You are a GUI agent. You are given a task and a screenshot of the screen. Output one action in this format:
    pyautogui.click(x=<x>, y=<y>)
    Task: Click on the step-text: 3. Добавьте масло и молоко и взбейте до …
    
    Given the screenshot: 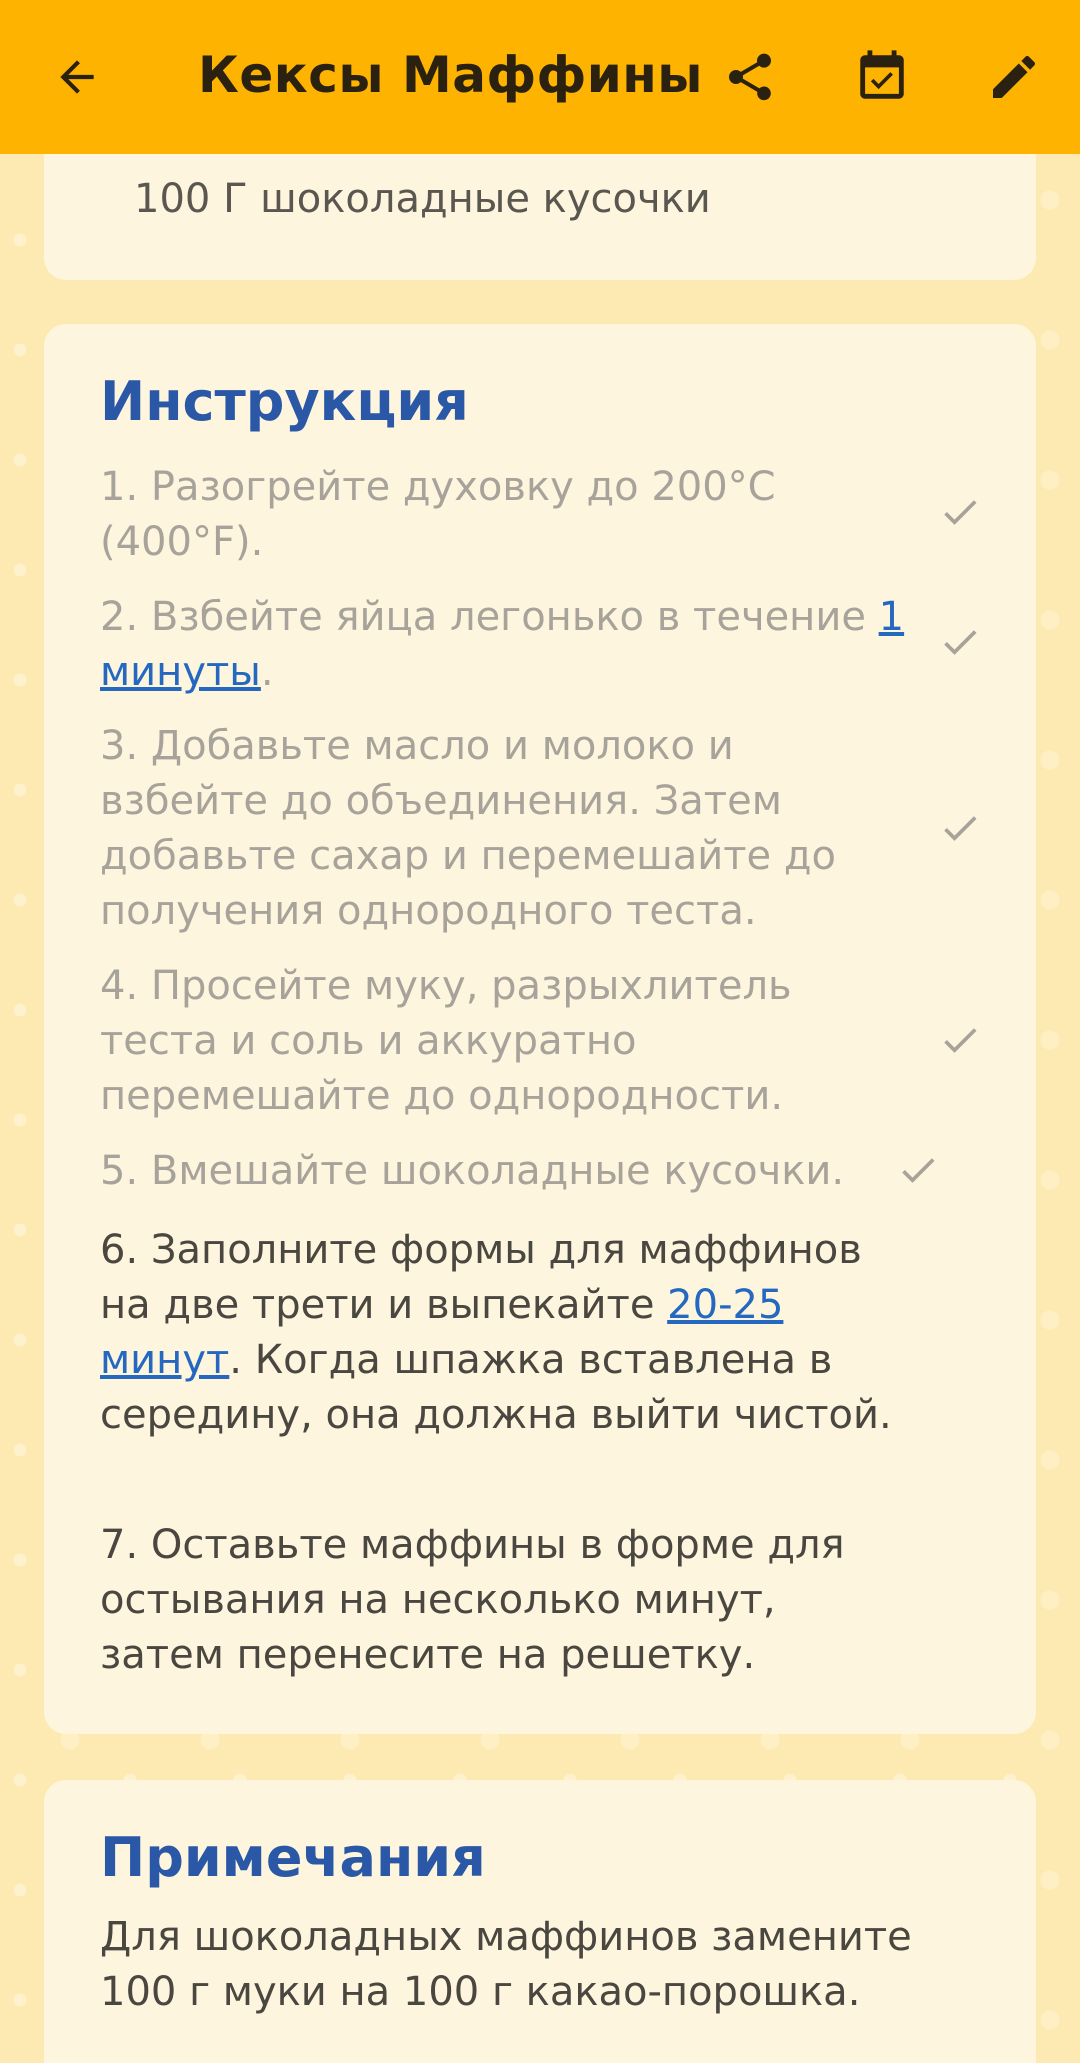 What is the action you would take?
    pyautogui.click(x=468, y=828)
    